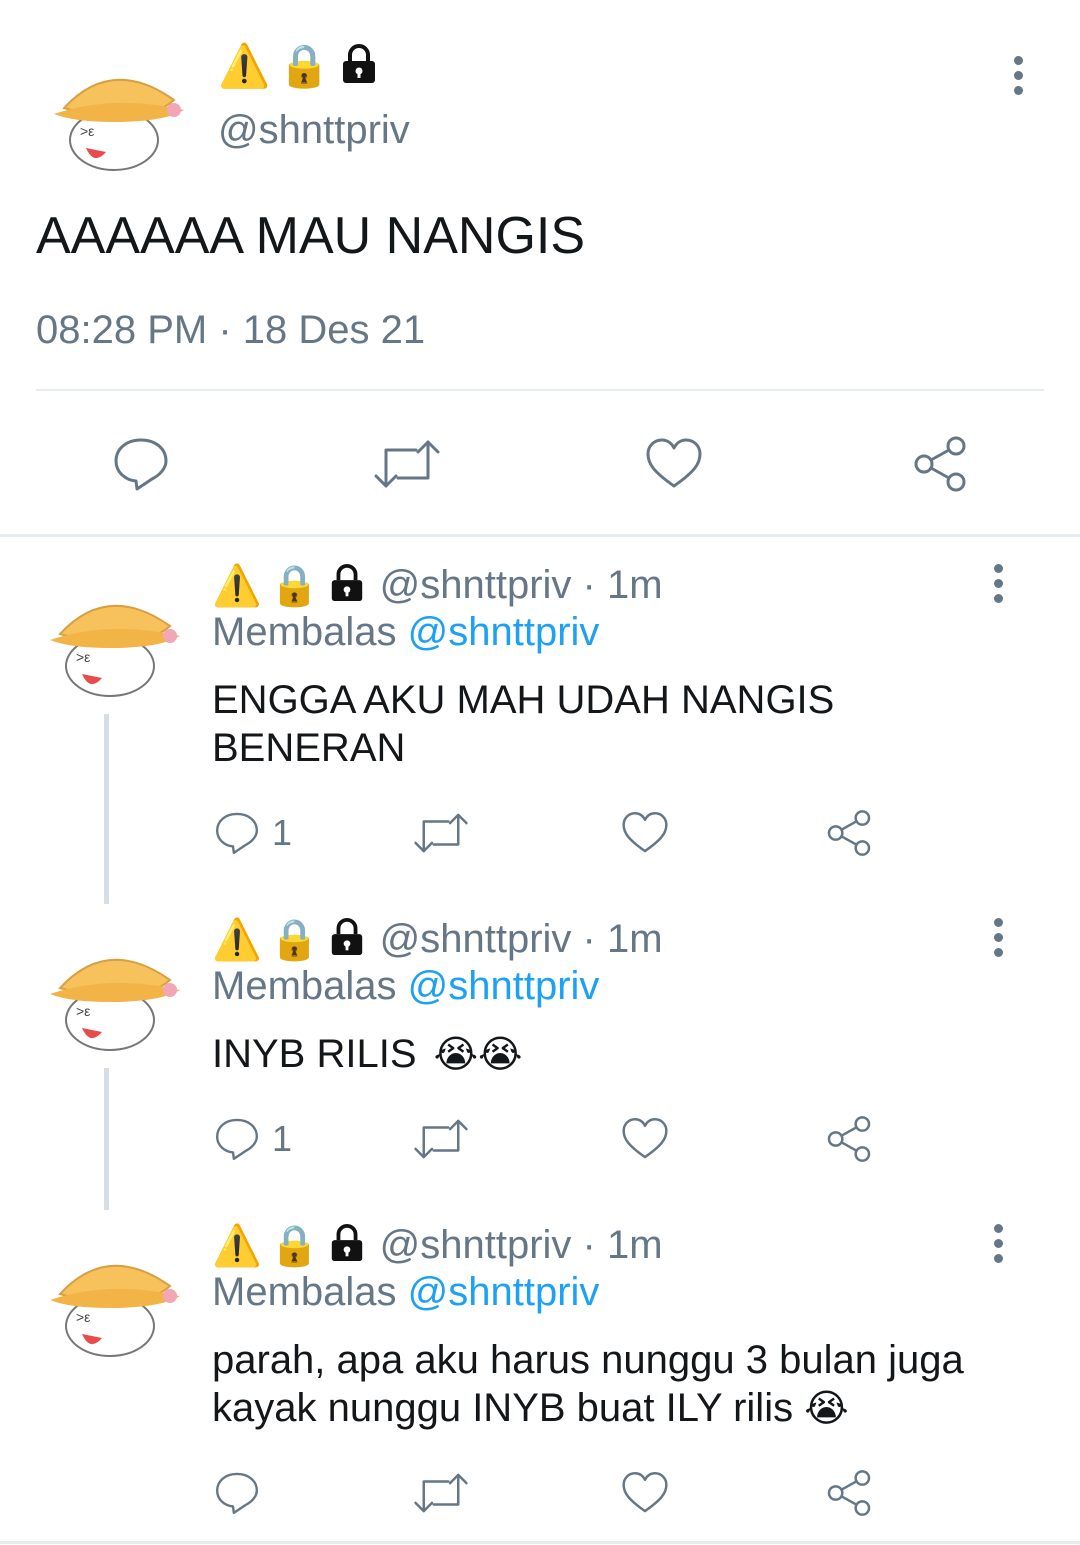  What do you see at coordinates (588, 1360) in the screenshot?
I see `reply-text-line: parah, apa aku harus nunggu 3 bulan juga` at bounding box center [588, 1360].